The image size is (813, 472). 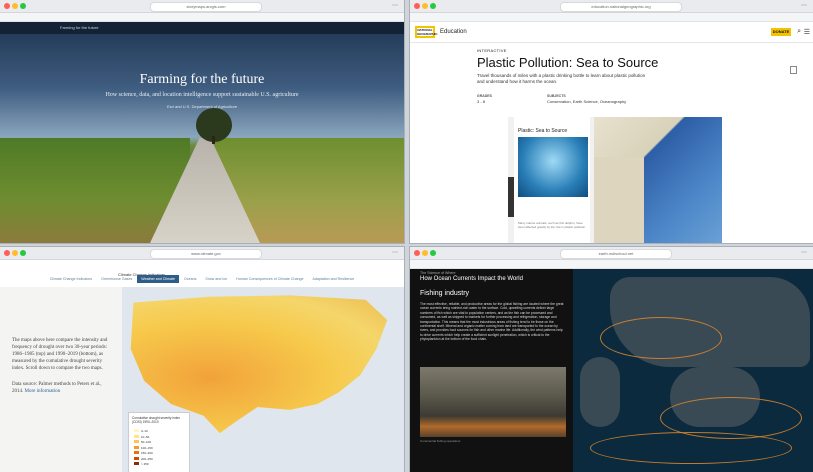 What do you see at coordinates (553, 167) in the screenshot?
I see `dolphin-image` at bounding box center [553, 167].